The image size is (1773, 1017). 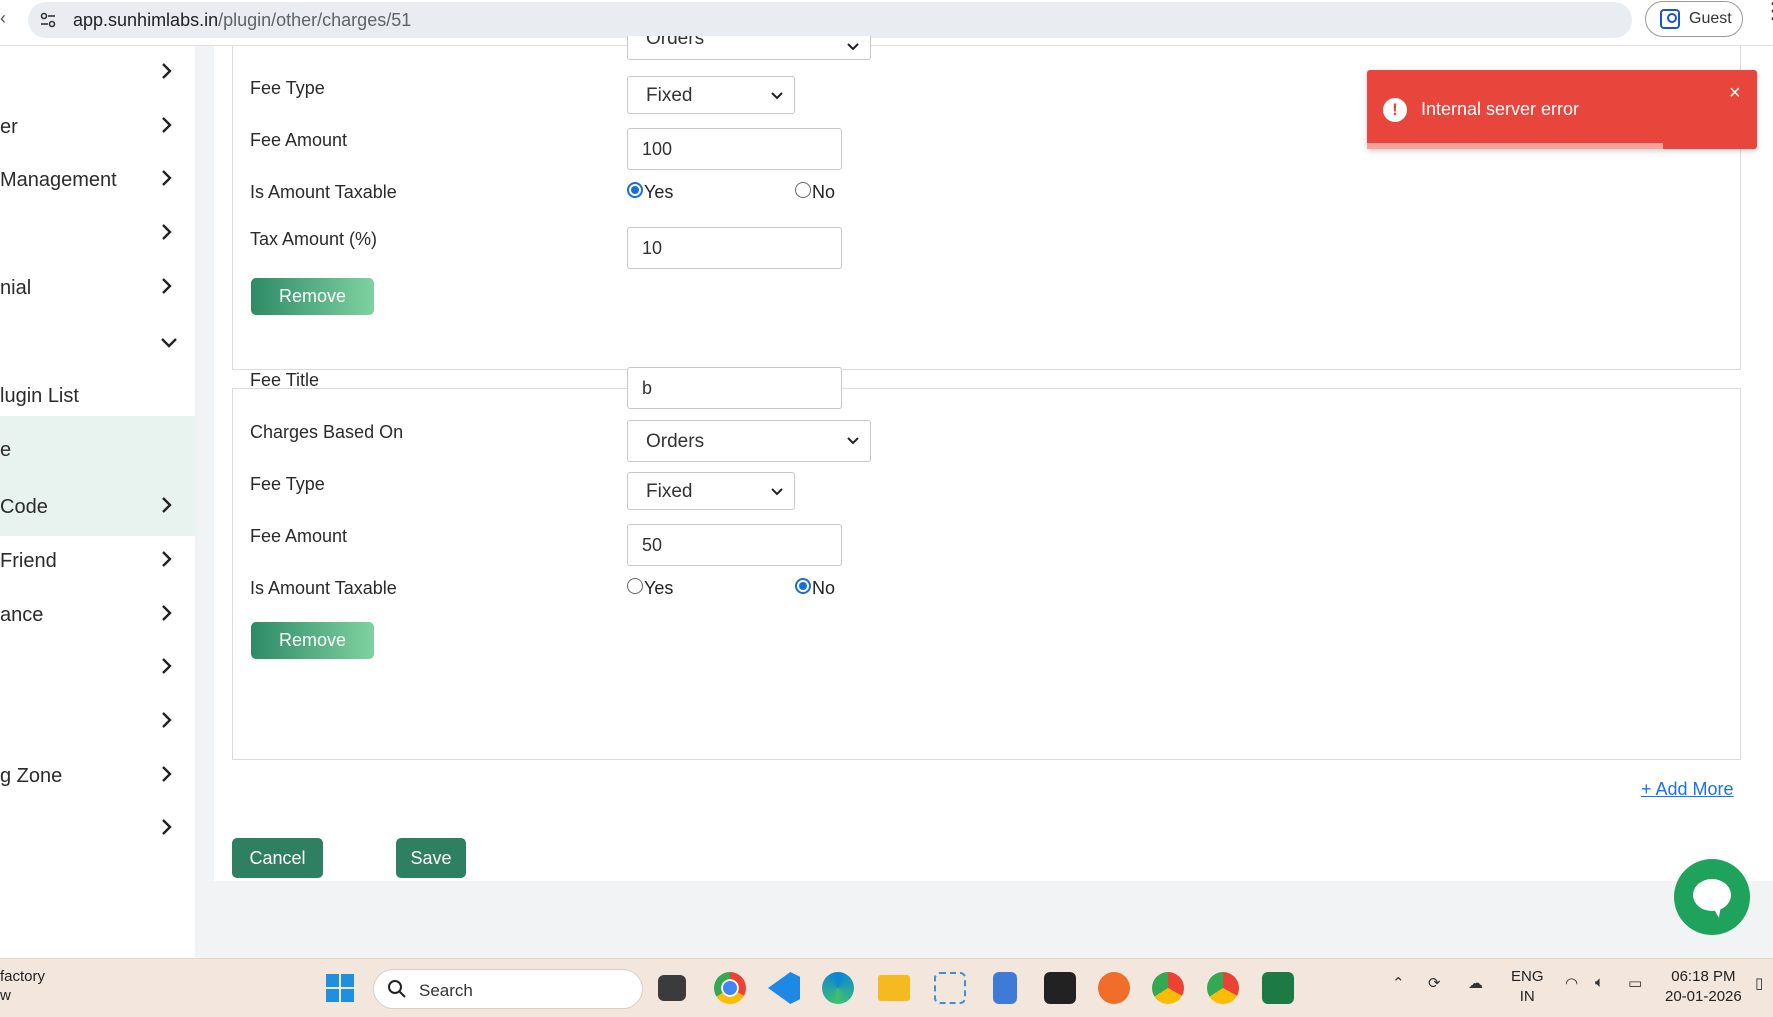 What do you see at coordinates (711, 95) in the screenshot?
I see `fee-type-select-1: Fixed` at bounding box center [711, 95].